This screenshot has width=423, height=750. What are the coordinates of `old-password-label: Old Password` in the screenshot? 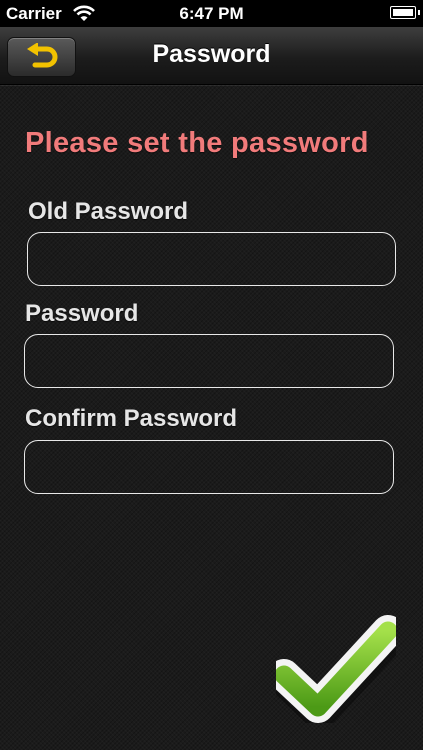 It's located at (108, 211).